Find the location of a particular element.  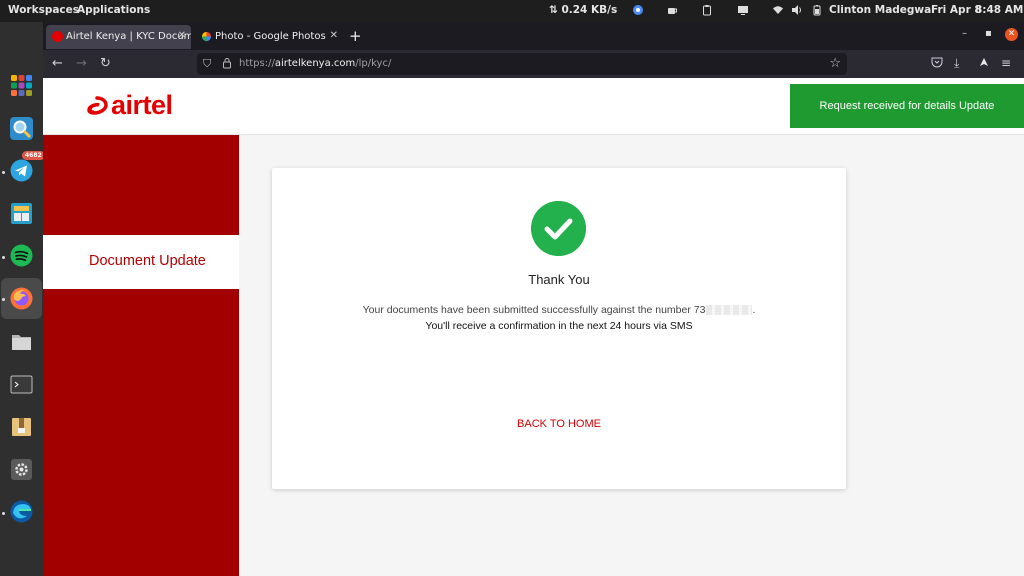

airtel-favicon-icon is located at coordinates (57, 36).